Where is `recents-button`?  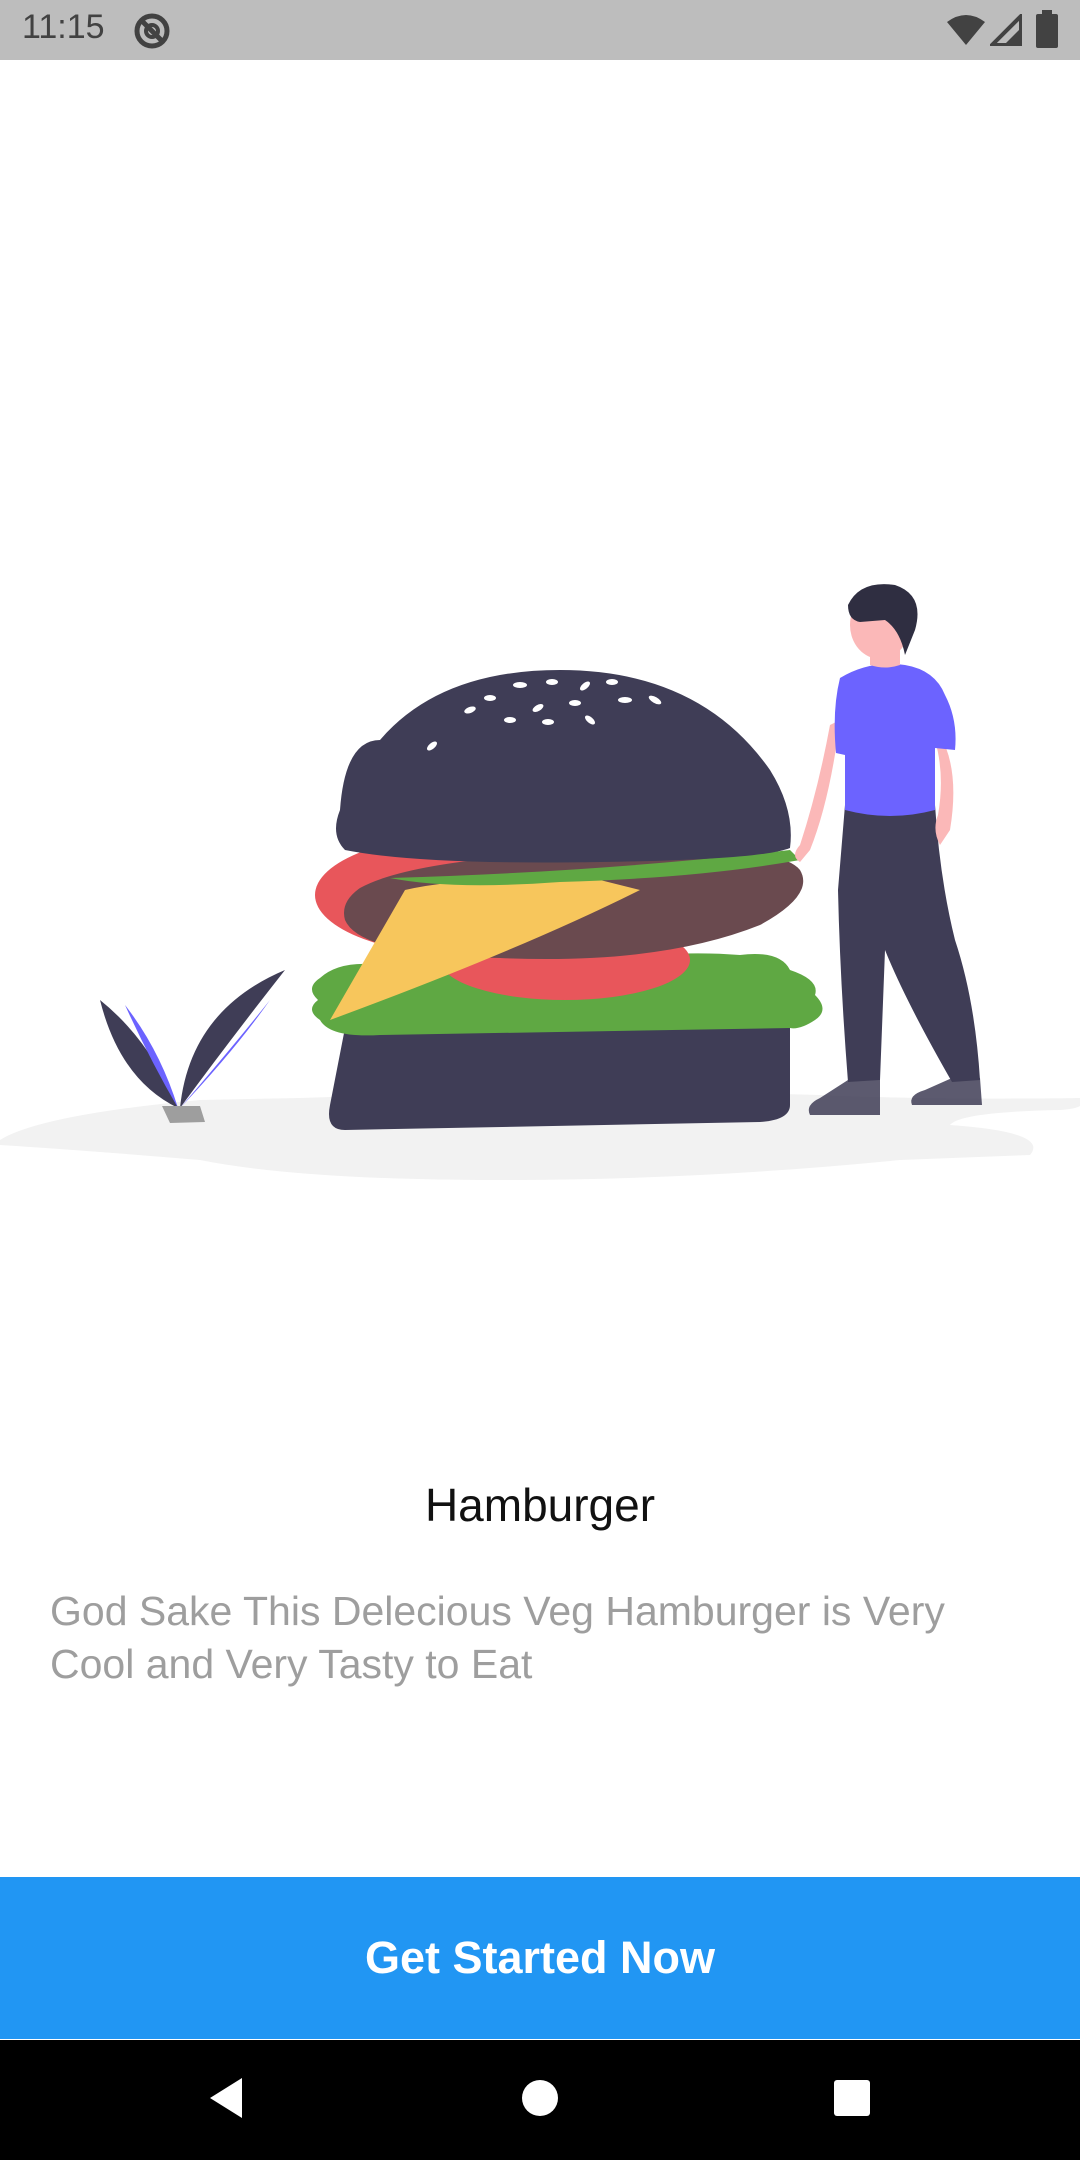
recents-button is located at coordinates (852, 2100).